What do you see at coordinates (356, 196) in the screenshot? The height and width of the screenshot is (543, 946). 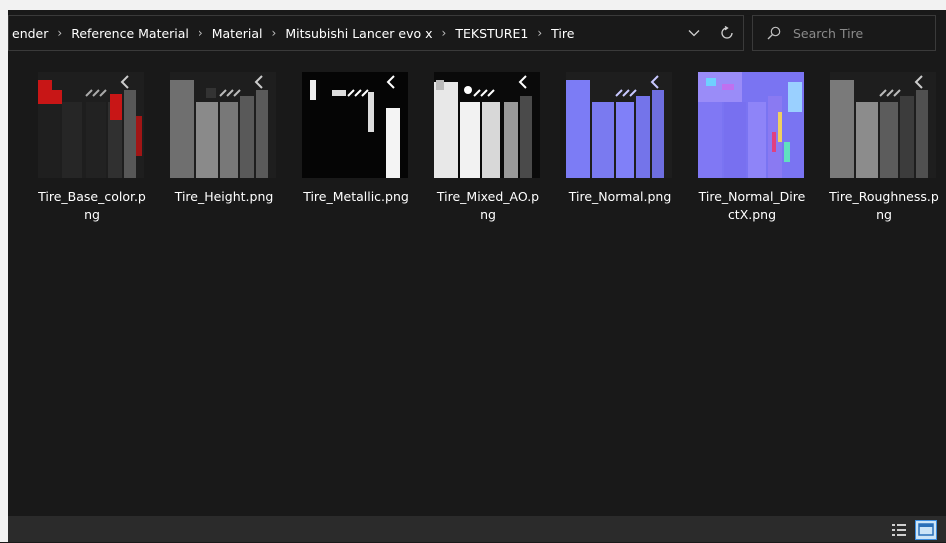 I see `file-name: Tire_Metallic.png` at bounding box center [356, 196].